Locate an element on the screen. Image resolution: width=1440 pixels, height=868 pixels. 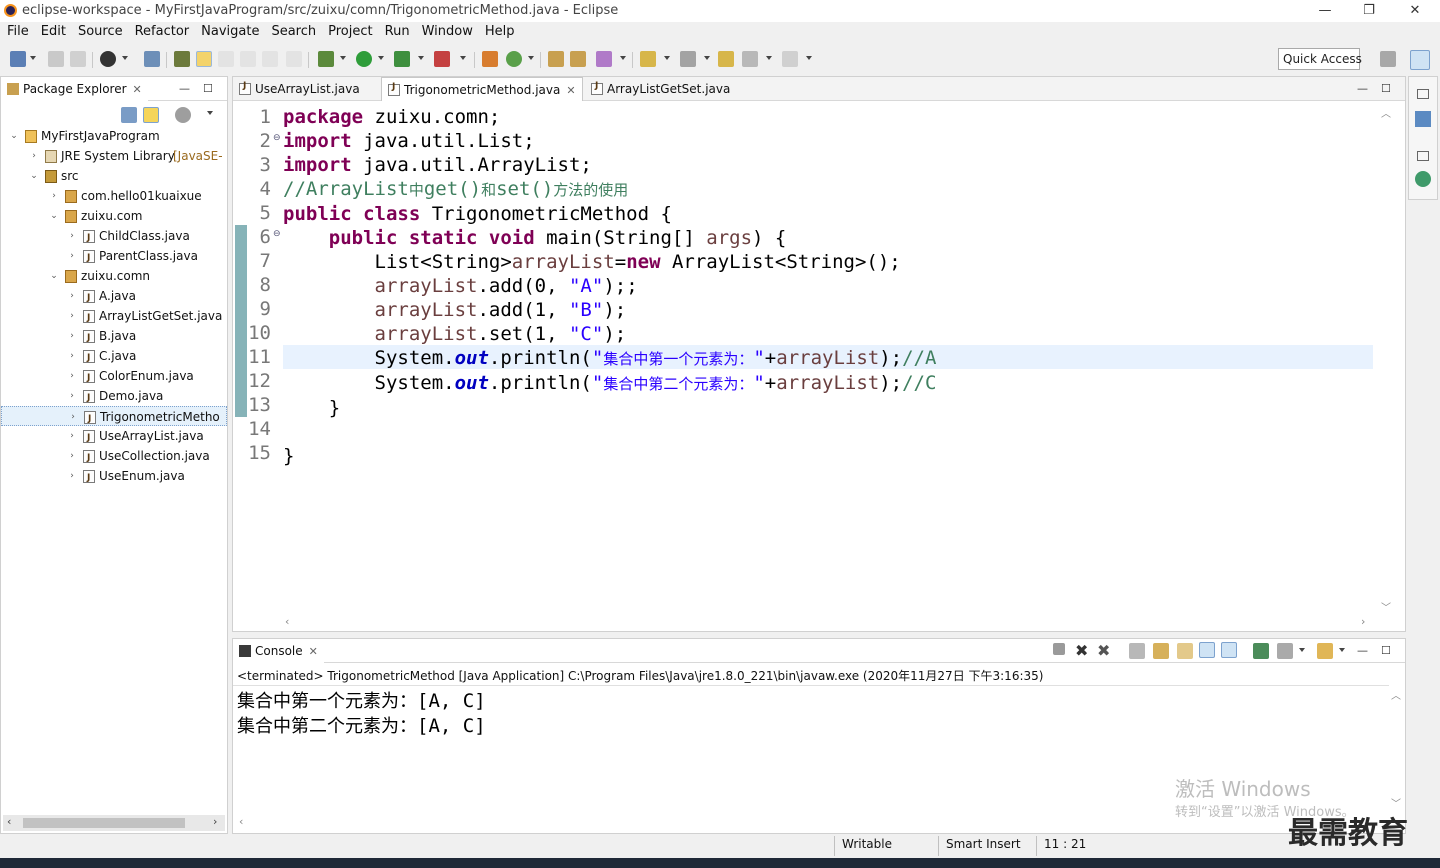
tree-item: › UseCollection.java is located at coordinates (114, 457).